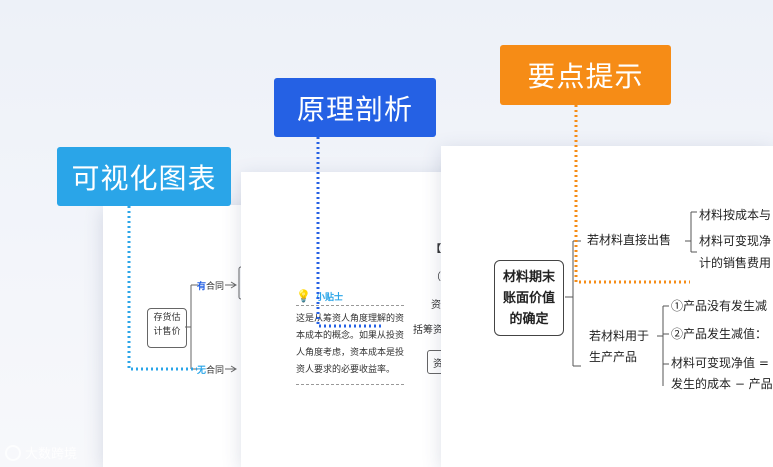 Image resolution: width=773 pixels, height=467 pixels. What do you see at coordinates (350, 384) in the screenshot?
I see `tip-bottom-rule` at bounding box center [350, 384].